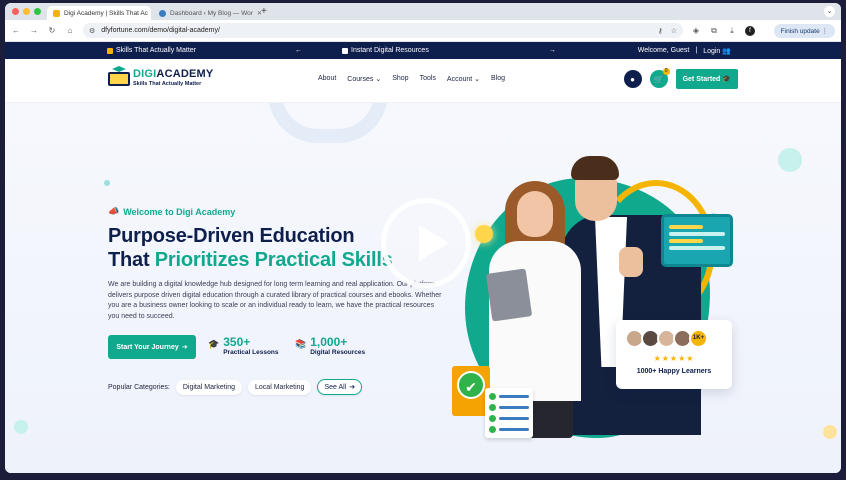 This screenshot has width=846, height=480. What do you see at coordinates (701, 79) in the screenshot?
I see `get-started-label: Get Started` at bounding box center [701, 79].